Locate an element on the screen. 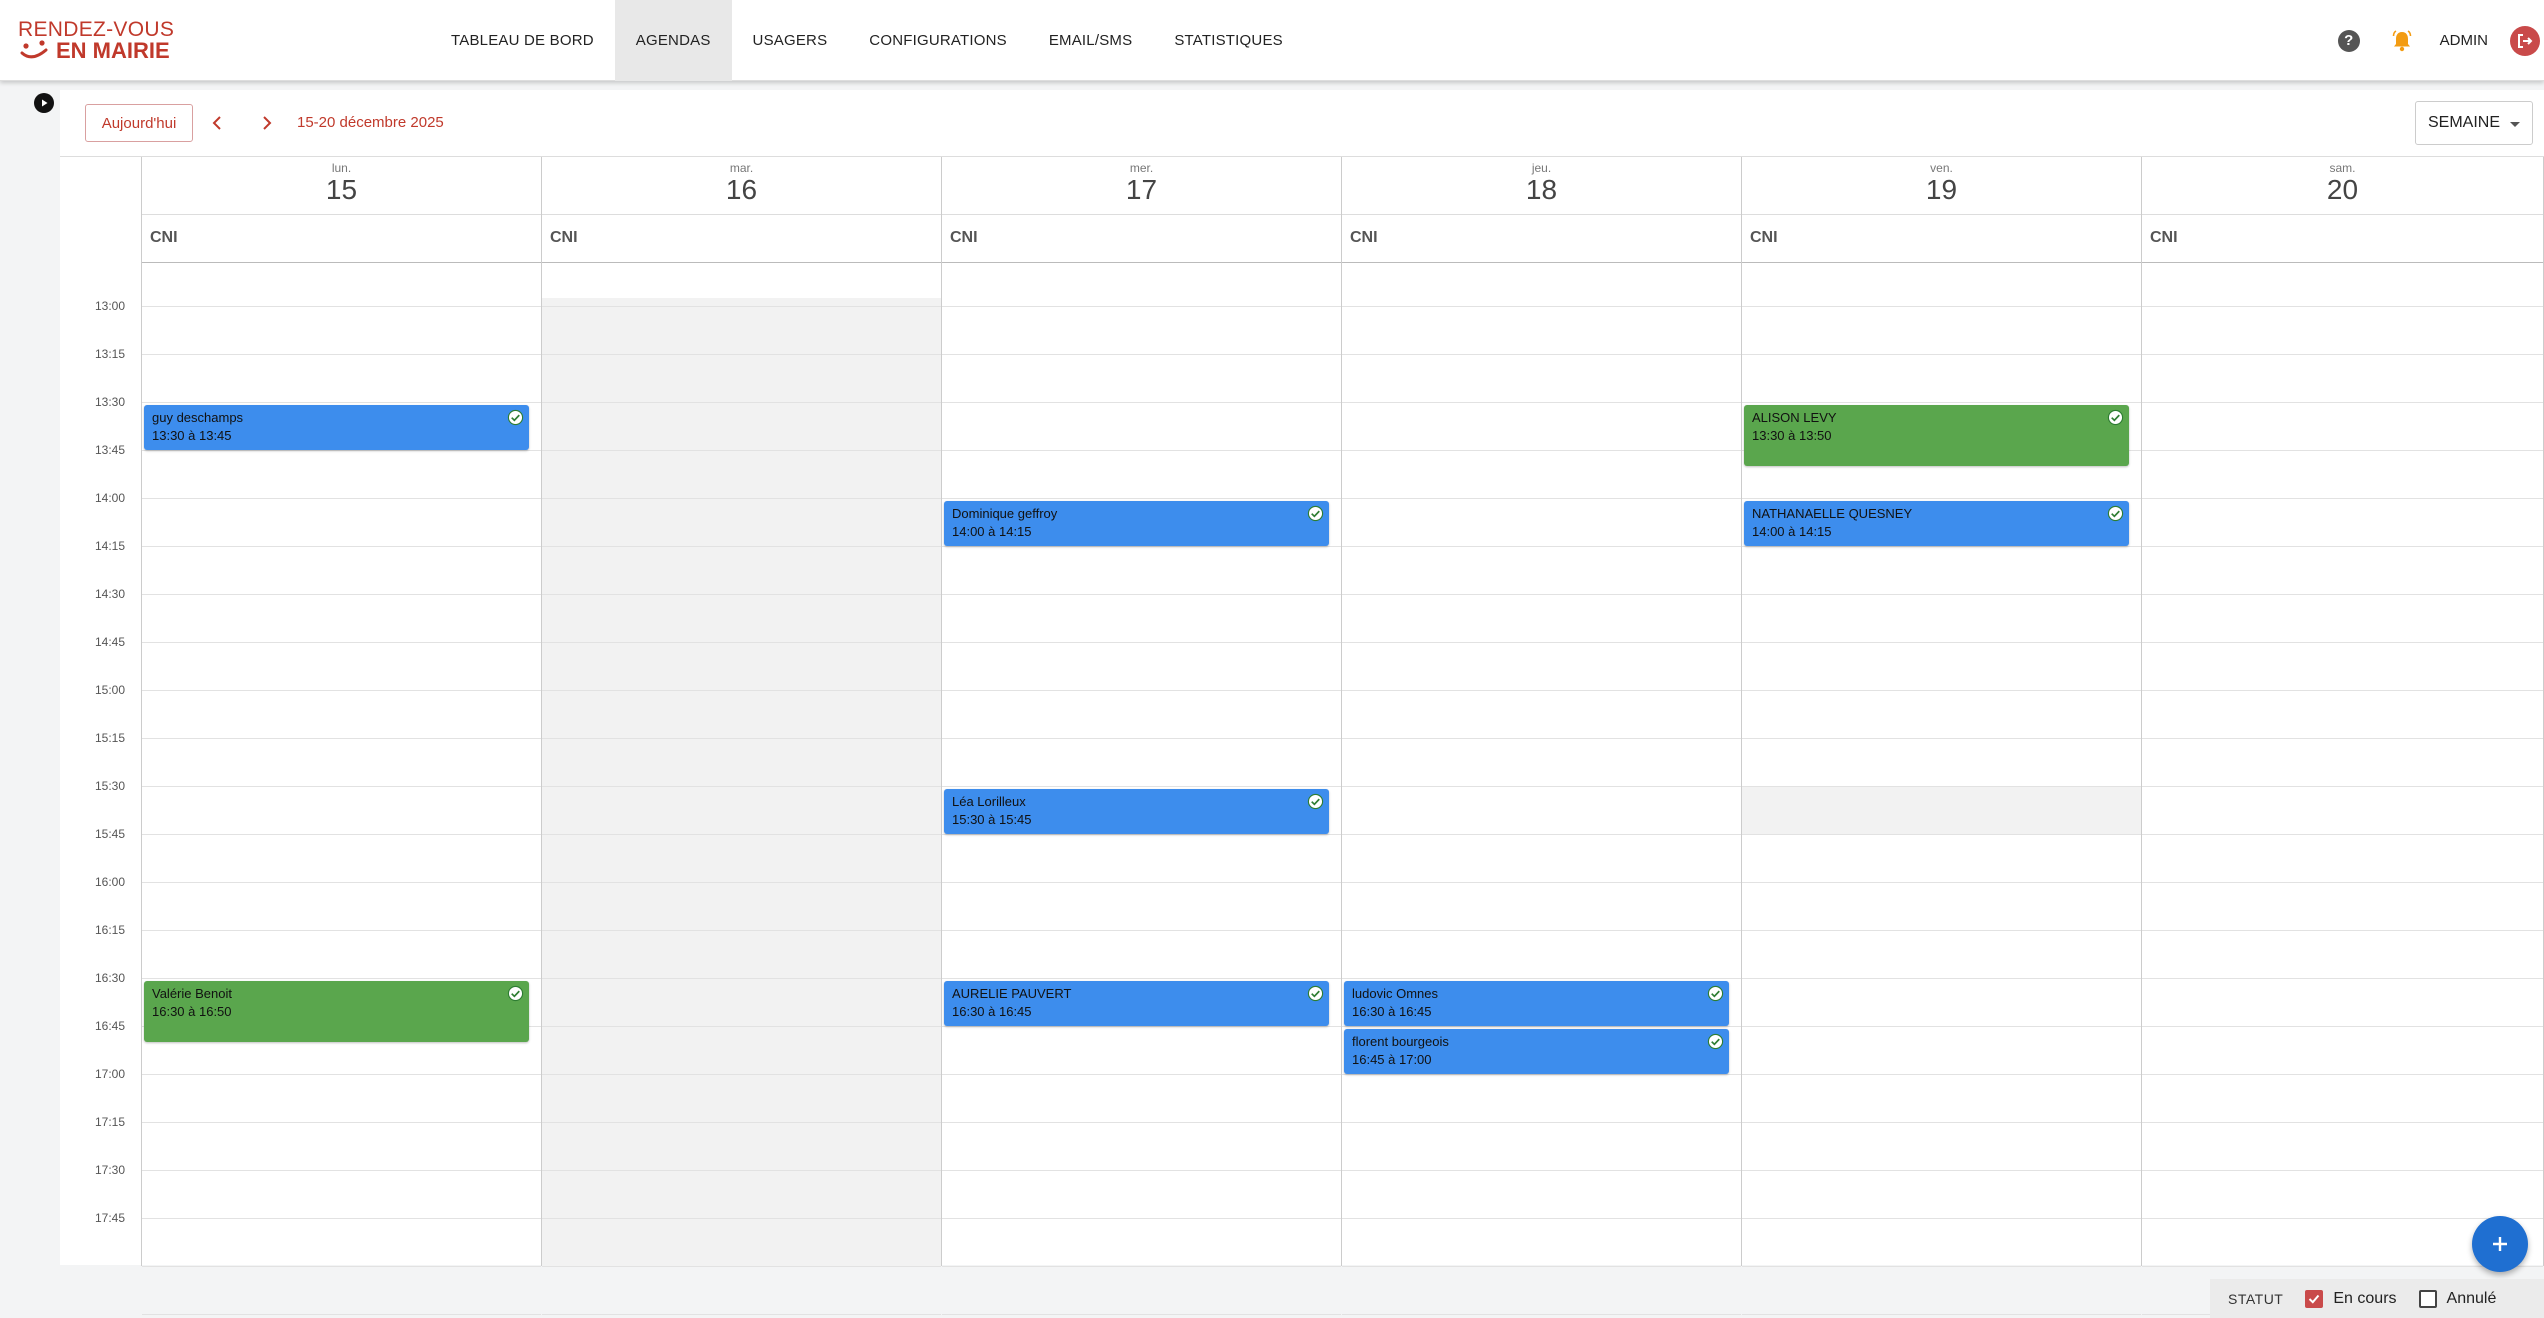 The image size is (2544, 1318). appointment-time: 16:30 à 16:50 is located at coordinates (192, 1011).